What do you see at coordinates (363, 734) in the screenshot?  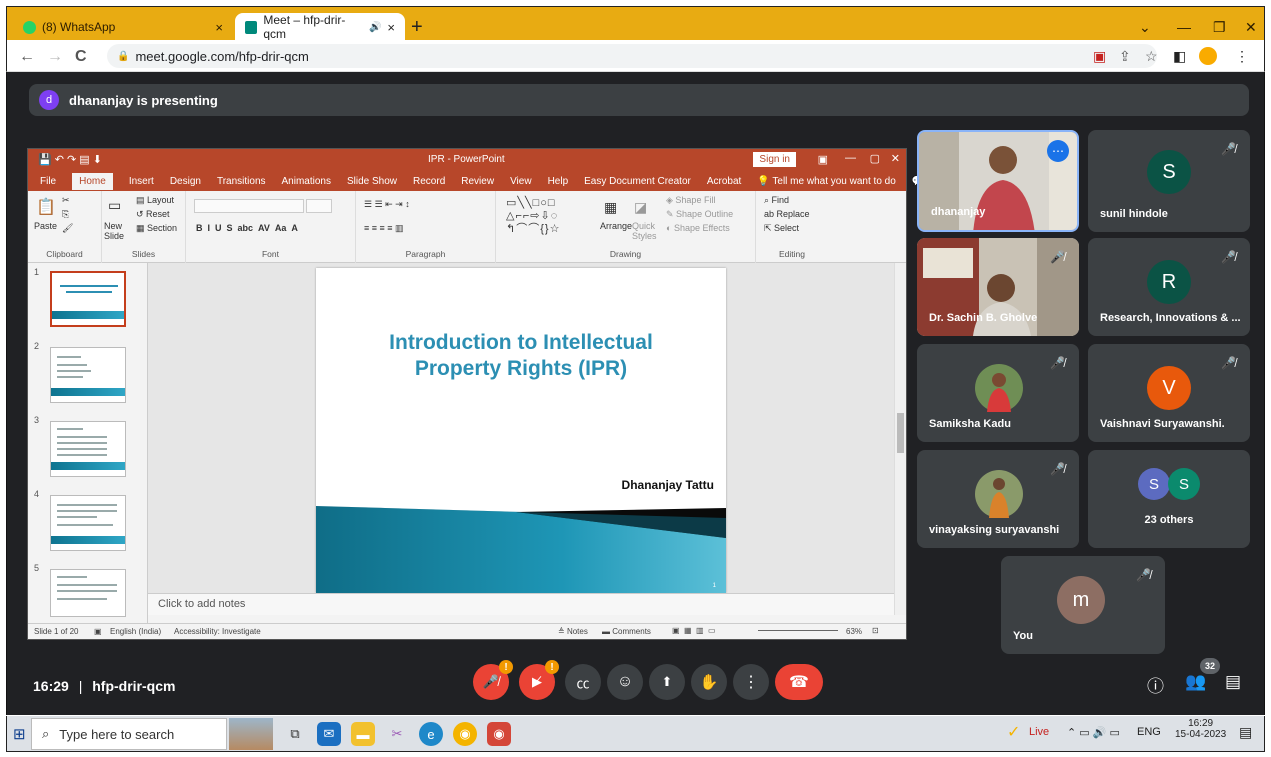 I see `file-explorer-icon: ▬` at bounding box center [363, 734].